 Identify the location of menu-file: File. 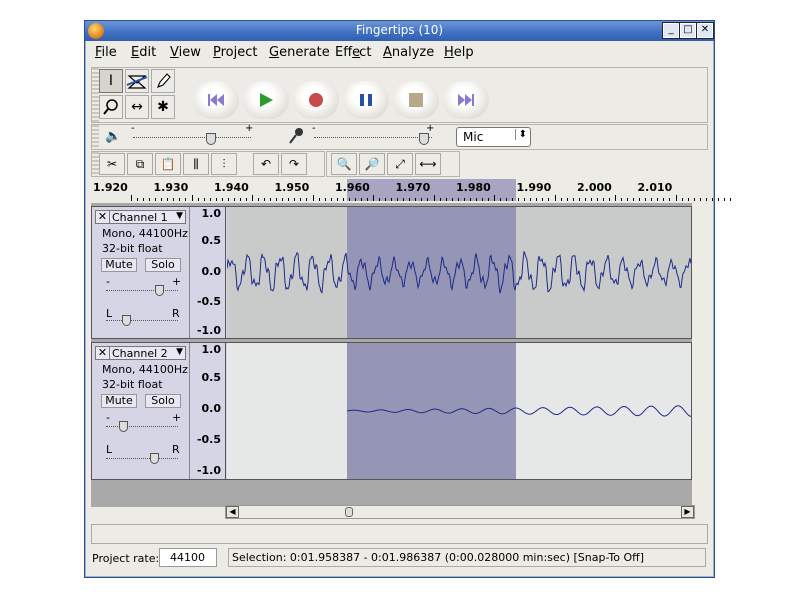
(106, 52).